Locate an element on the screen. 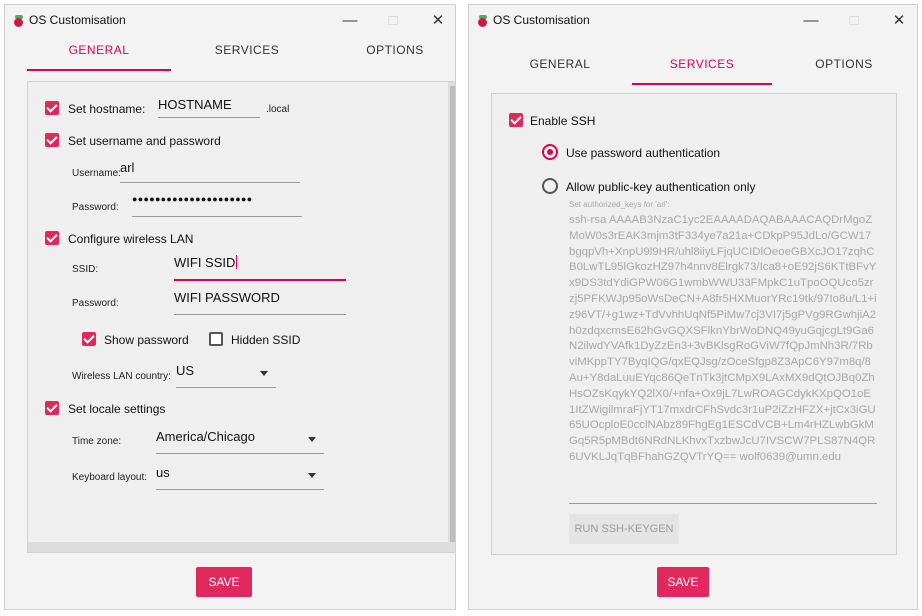  wlan-country-value: US is located at coordinates (185, 370).